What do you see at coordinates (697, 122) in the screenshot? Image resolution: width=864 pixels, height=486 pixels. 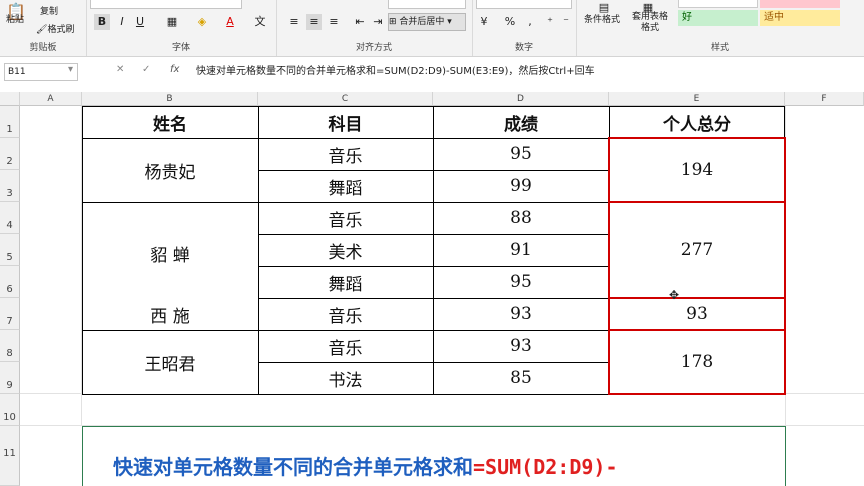 I see `header-total: 个人总分` at bounding box center [697, 122].